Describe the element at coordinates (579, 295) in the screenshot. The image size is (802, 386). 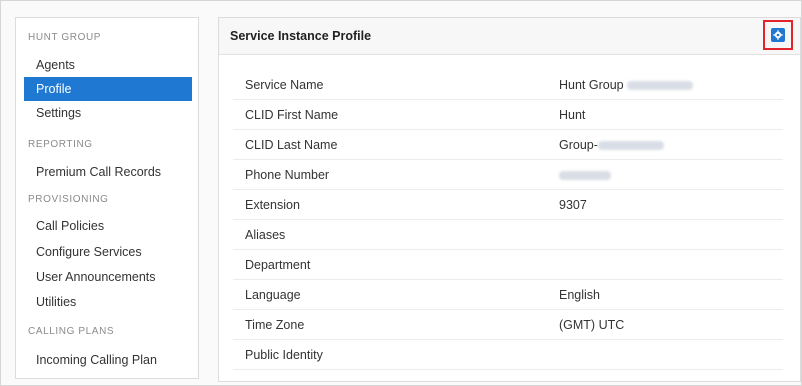
I see `row-value: English` at that location.